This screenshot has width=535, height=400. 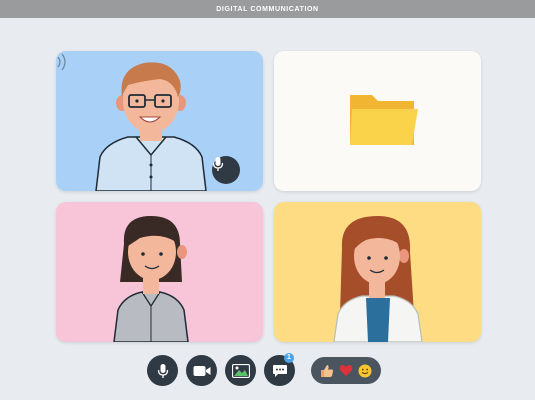 I want to click on reactions-bar, so click(x=346, y=370).